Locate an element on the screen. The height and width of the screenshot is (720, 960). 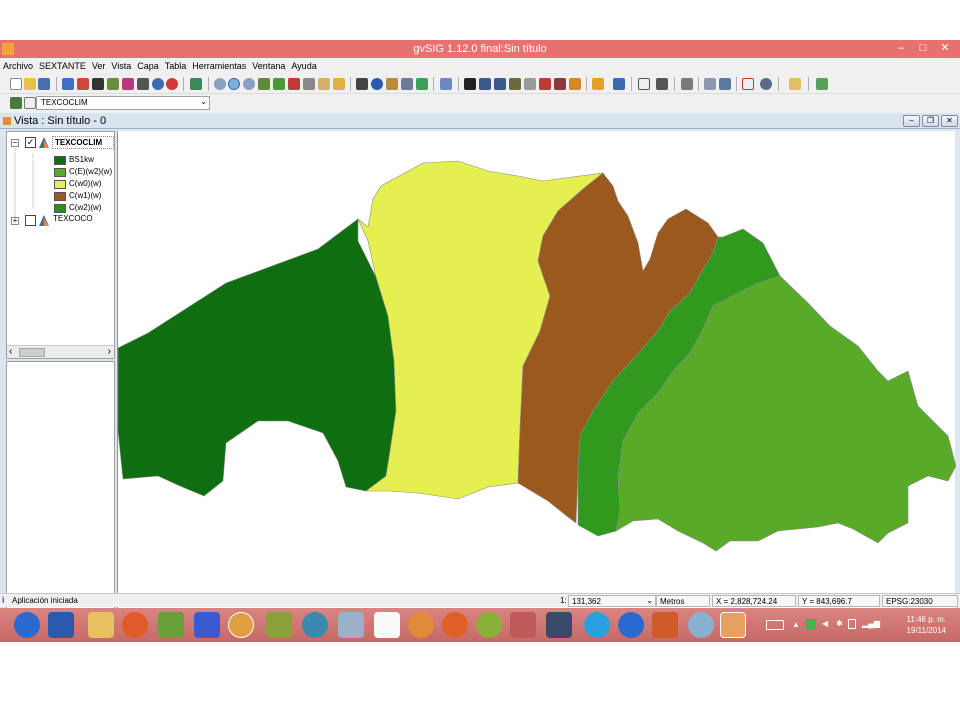
full-extent-icon is located at coordinates (279, 84).